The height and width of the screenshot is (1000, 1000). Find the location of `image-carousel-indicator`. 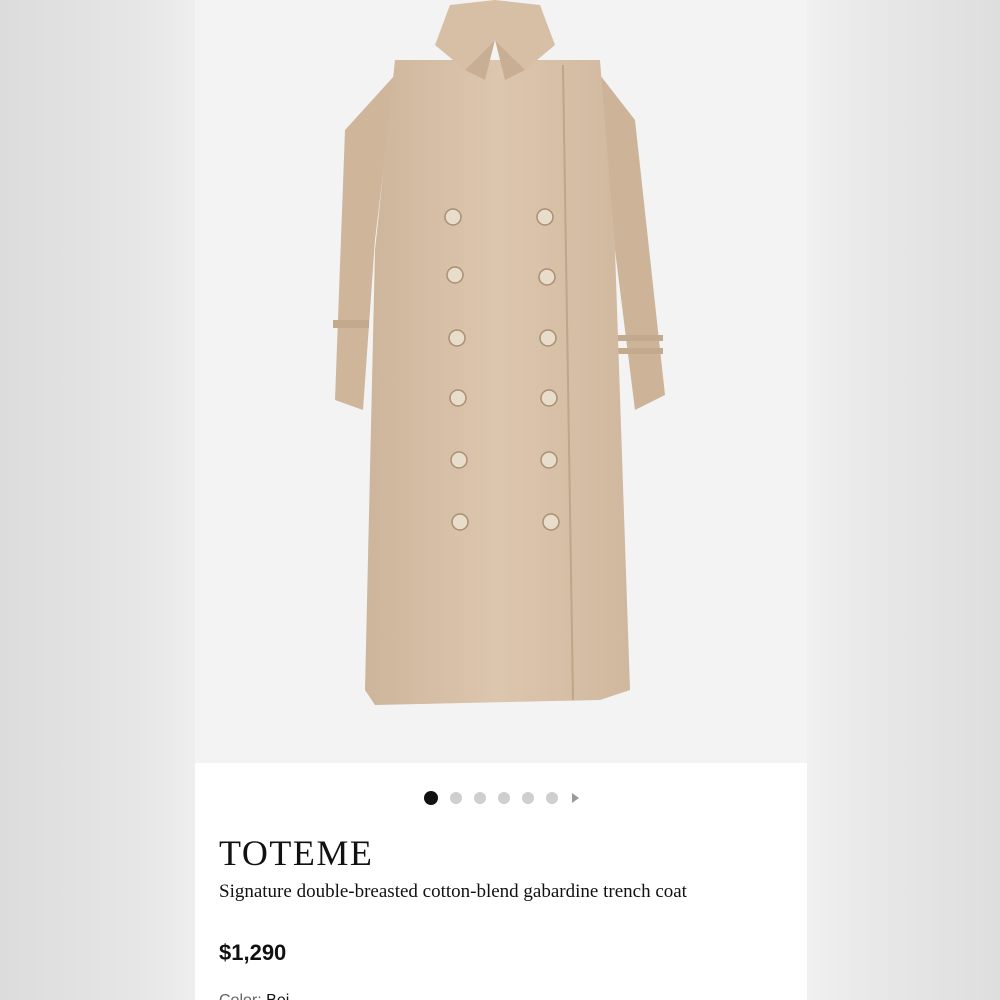

image-carousel-indicator is located at coordinates (501, 798).